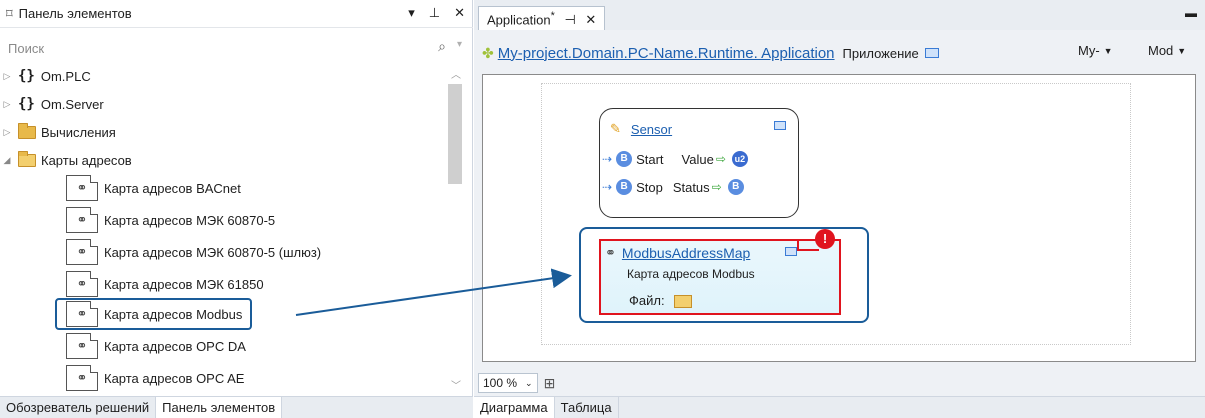 This screenshot has height=418, width=1205. What do you see at coordinates (514, 407) in the screenshot?
I see `tab-diagram: Диаграмма` at bounding box center [514, 407].